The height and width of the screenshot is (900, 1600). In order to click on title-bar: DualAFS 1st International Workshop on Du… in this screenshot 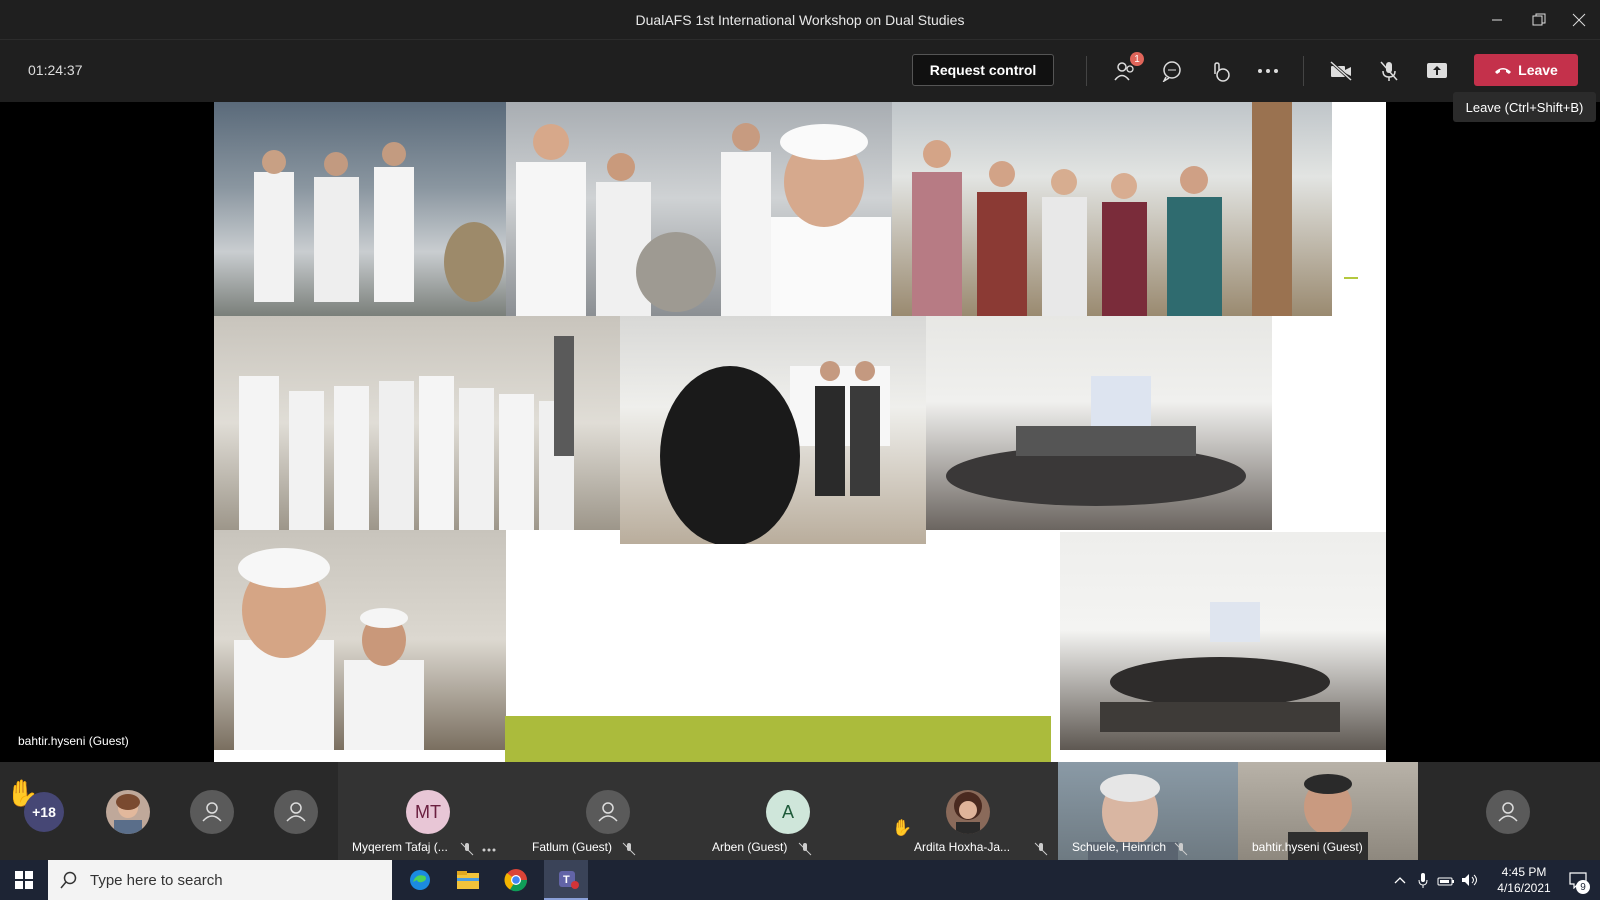, I will do `click(800, 20)`.